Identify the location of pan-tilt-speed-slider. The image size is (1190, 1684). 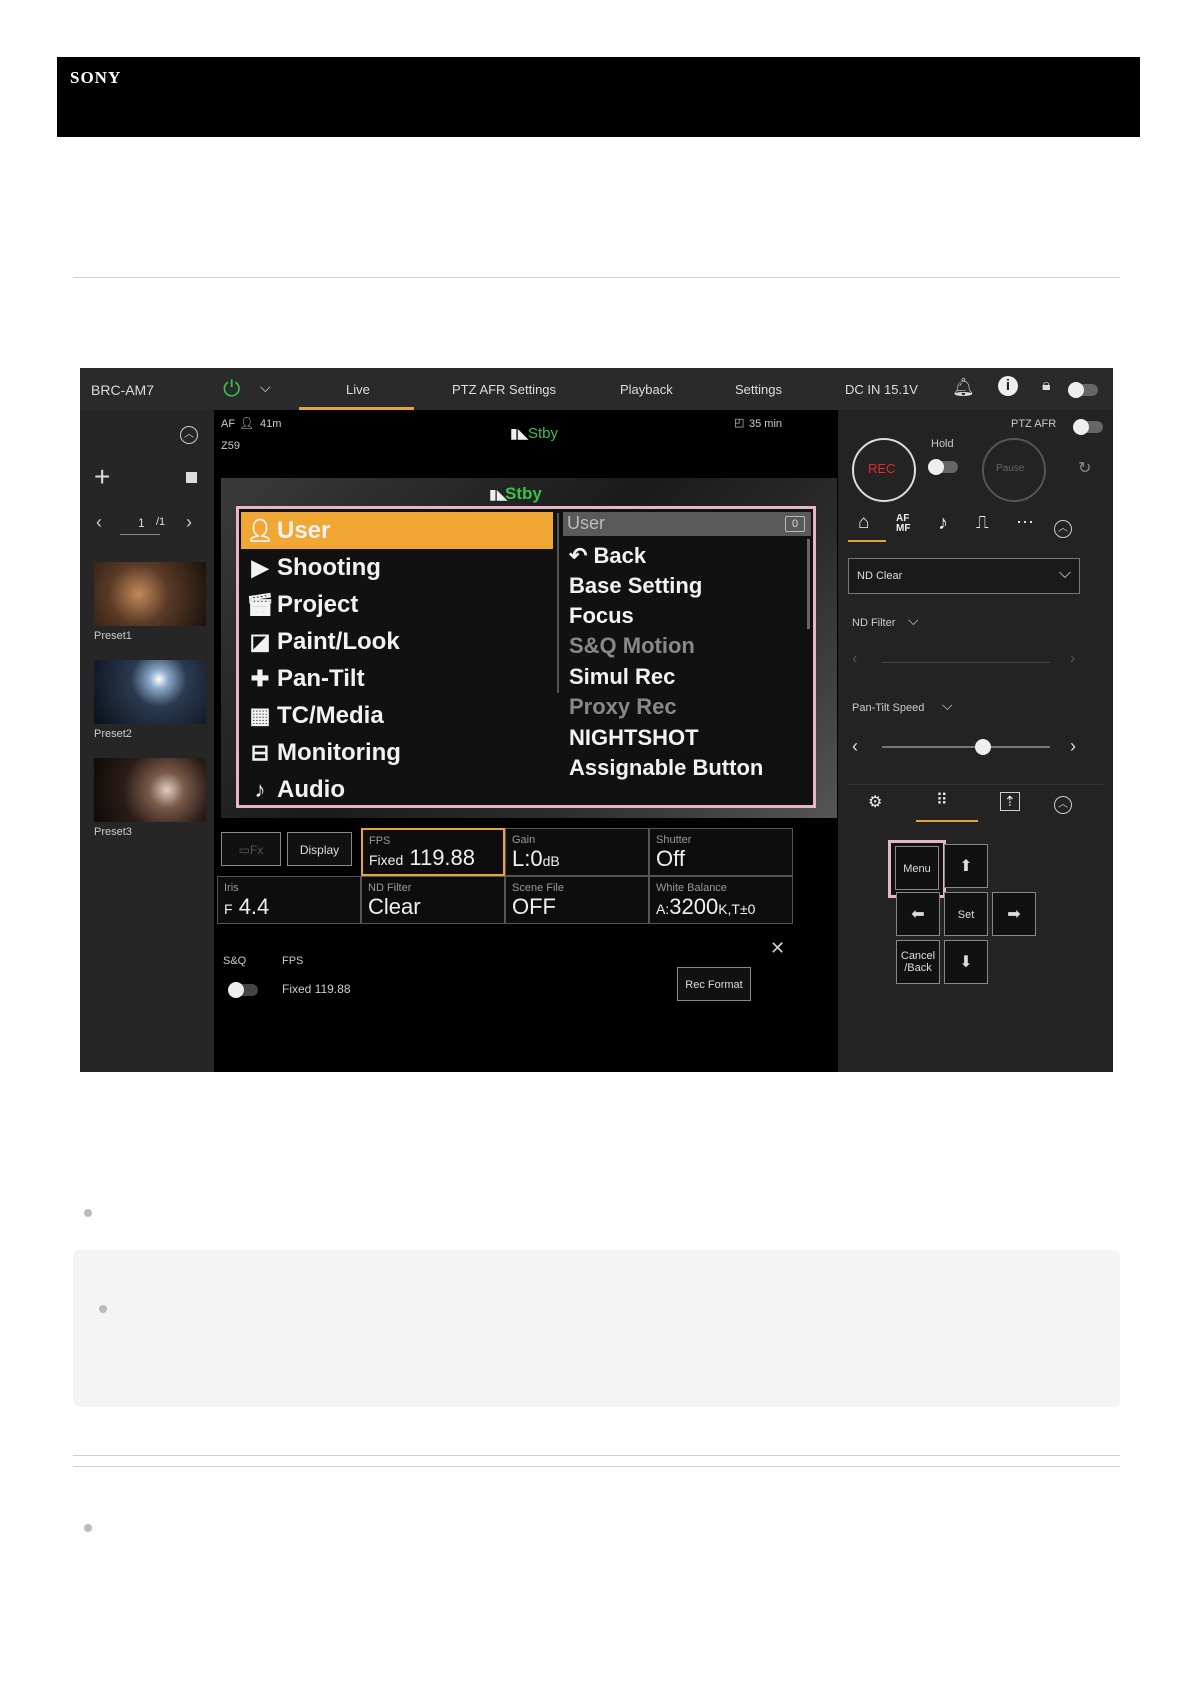
(982, 747).